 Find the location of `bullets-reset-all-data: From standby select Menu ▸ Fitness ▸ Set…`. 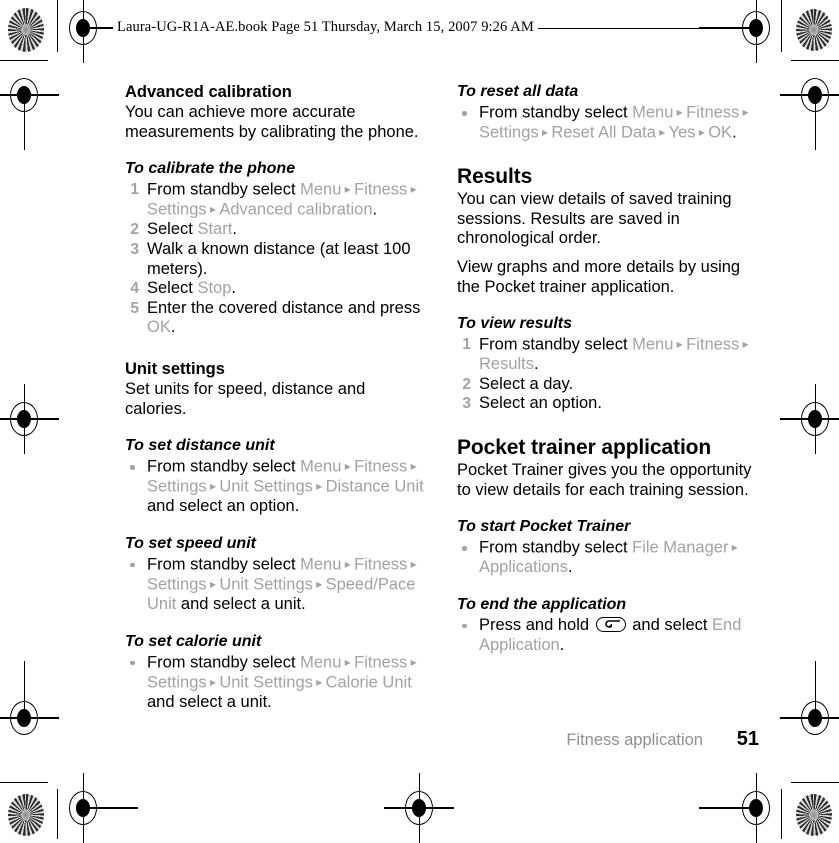

bullets-reset-all-data: From standby select Menu ▸ Fitness ▸ Set… is located at coordinates (607, 123).